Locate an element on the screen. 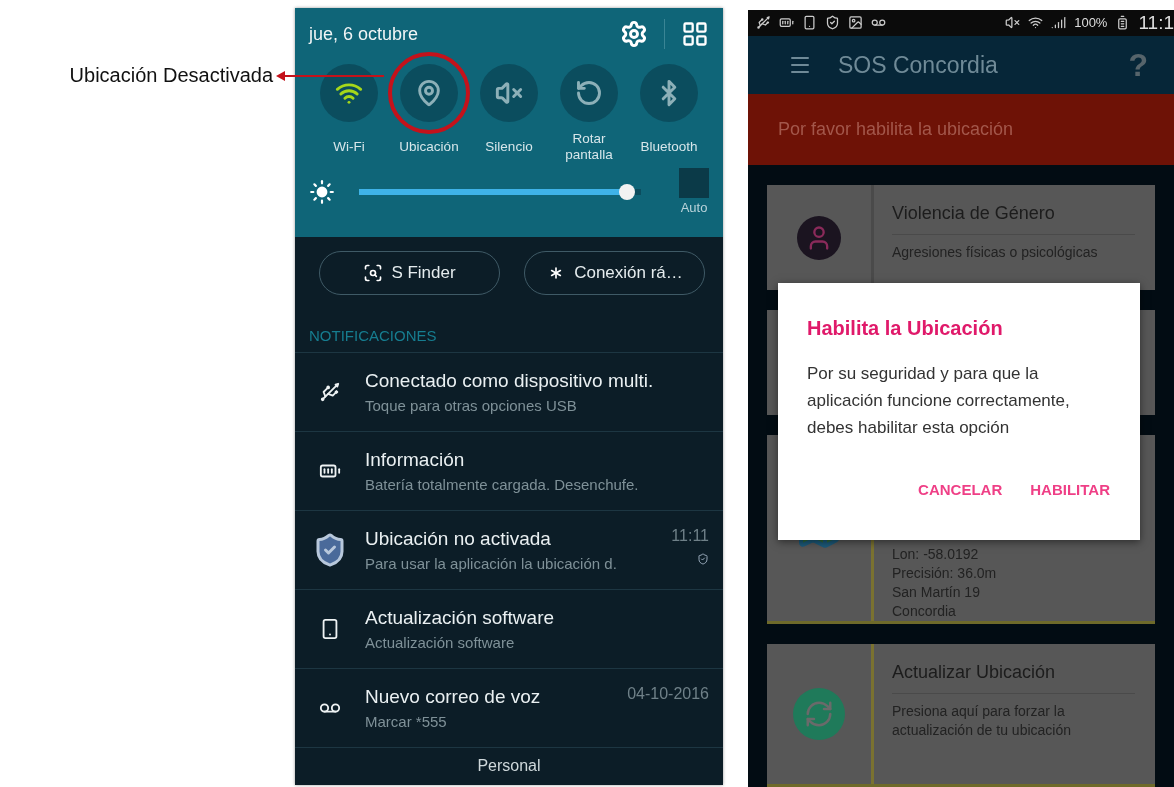 The height and width of the screenshot is (787, 1174). toggle-label: Ubicación is located at coordinates (429, 147).